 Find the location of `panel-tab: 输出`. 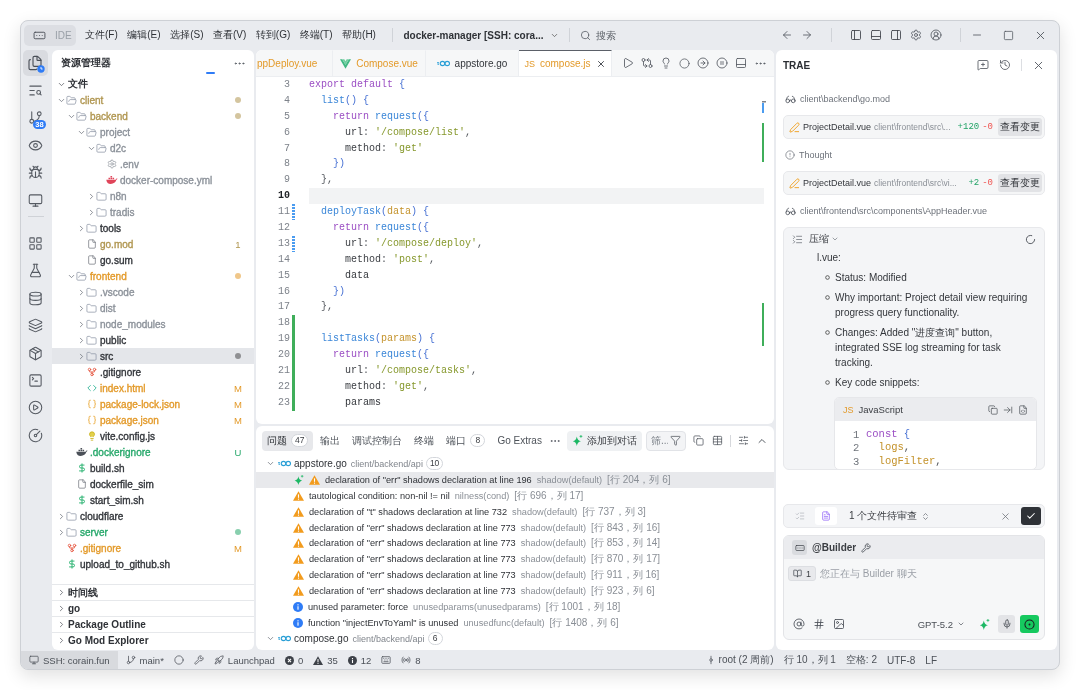

panel-tab: 输出 is located at coordinates (330, 440).